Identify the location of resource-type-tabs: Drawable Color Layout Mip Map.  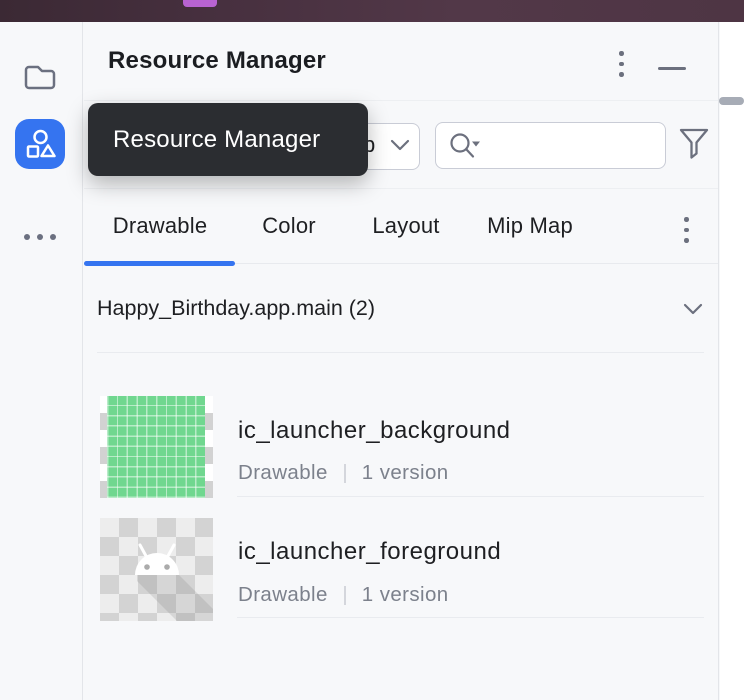
(401, 227).